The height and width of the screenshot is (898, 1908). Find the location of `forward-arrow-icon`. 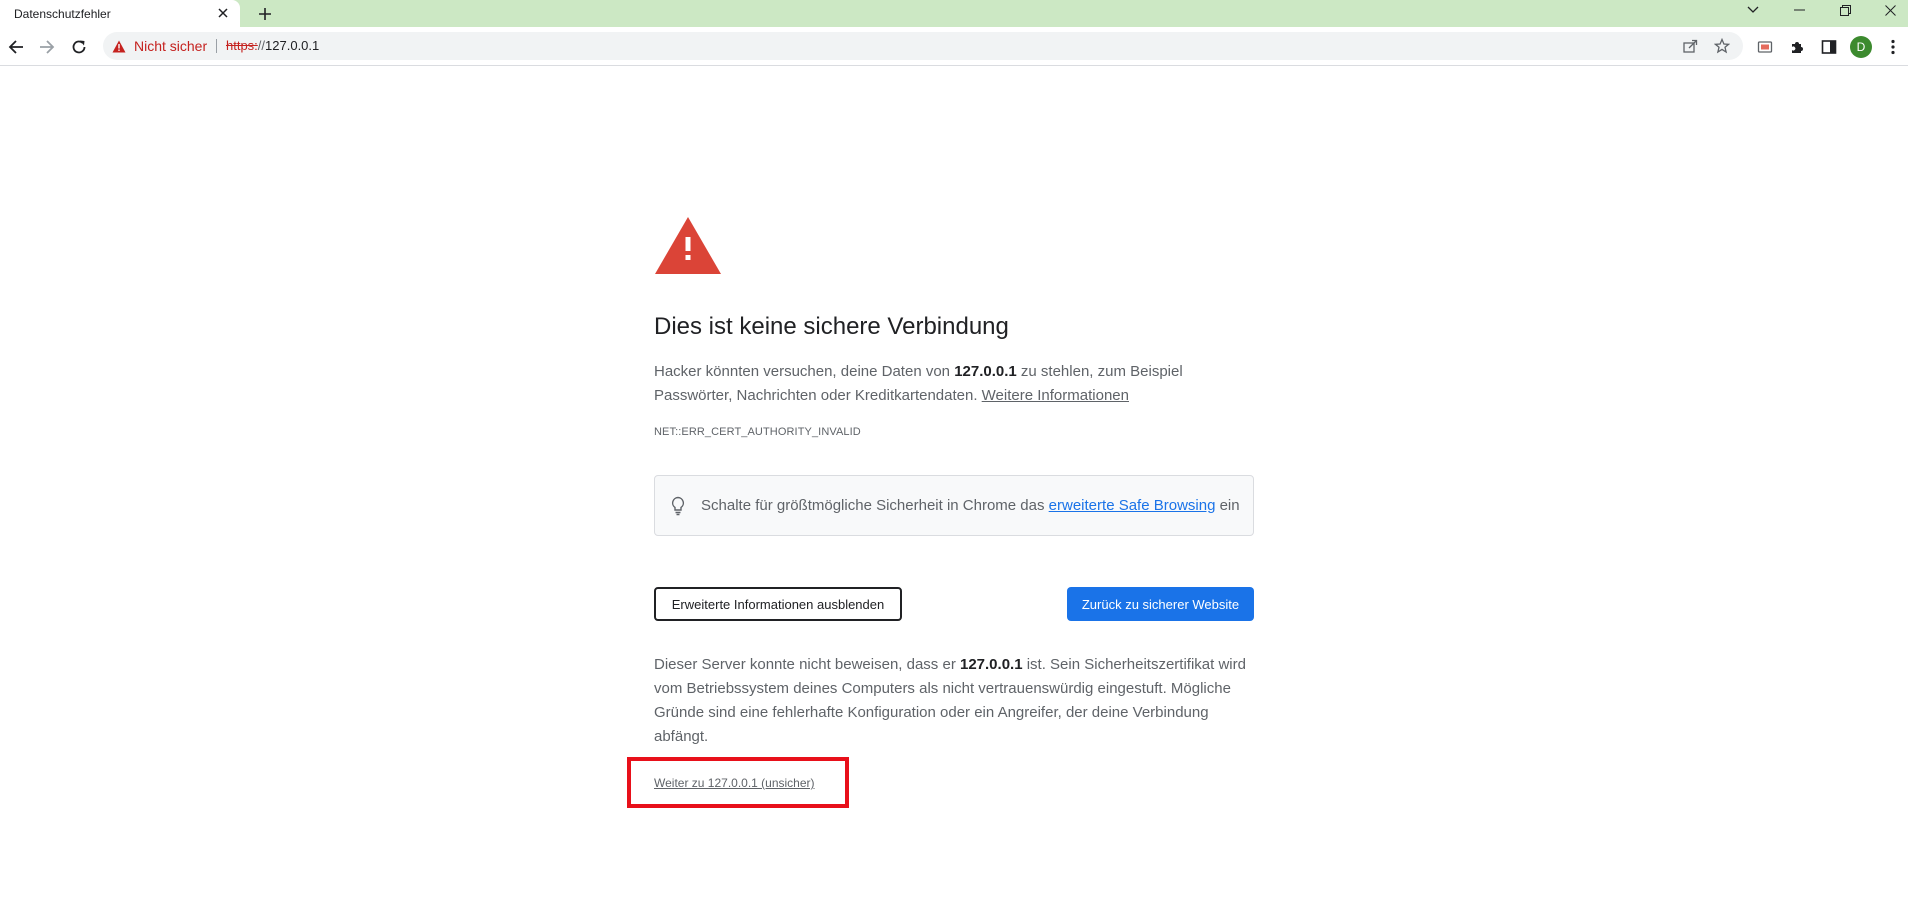

forward-arrow-icon is located at coordinates (47, 47).